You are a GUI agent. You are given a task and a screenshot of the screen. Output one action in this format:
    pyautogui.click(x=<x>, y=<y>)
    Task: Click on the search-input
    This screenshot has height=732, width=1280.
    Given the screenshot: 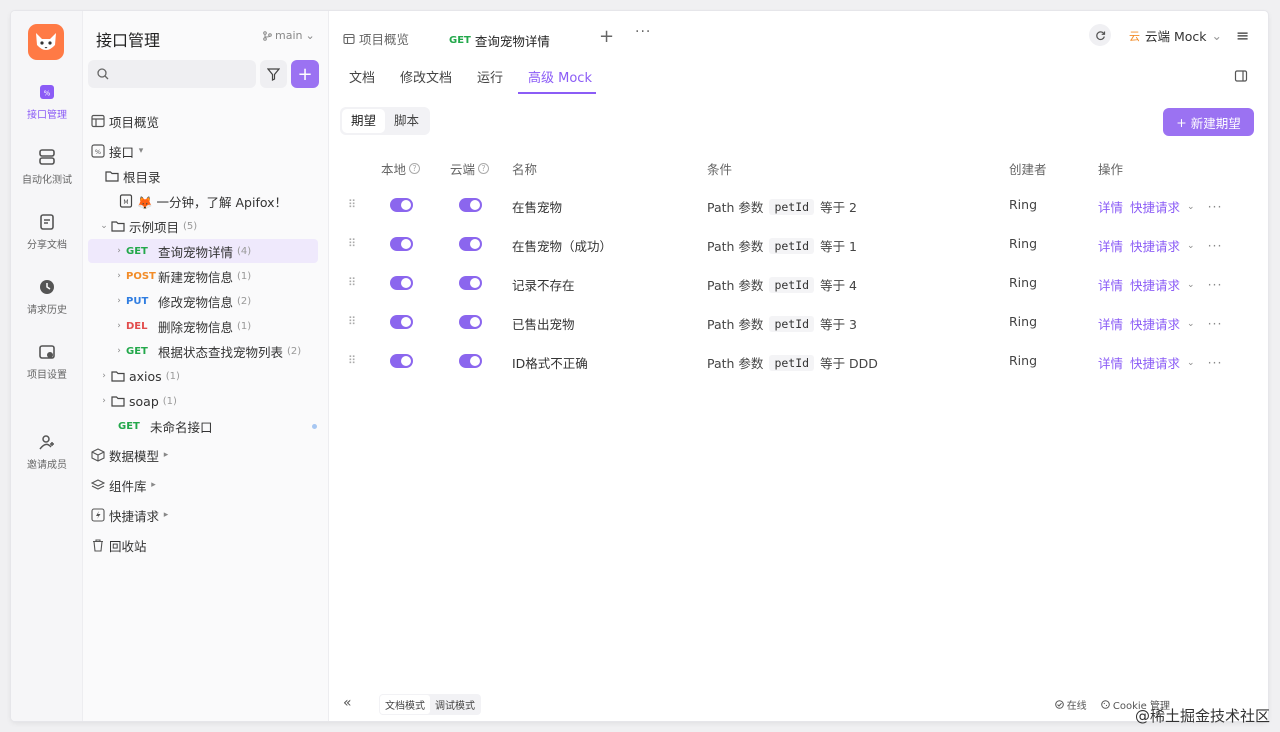 What is the action you would take?
    pyautogui.click(x=172, y=74)
    